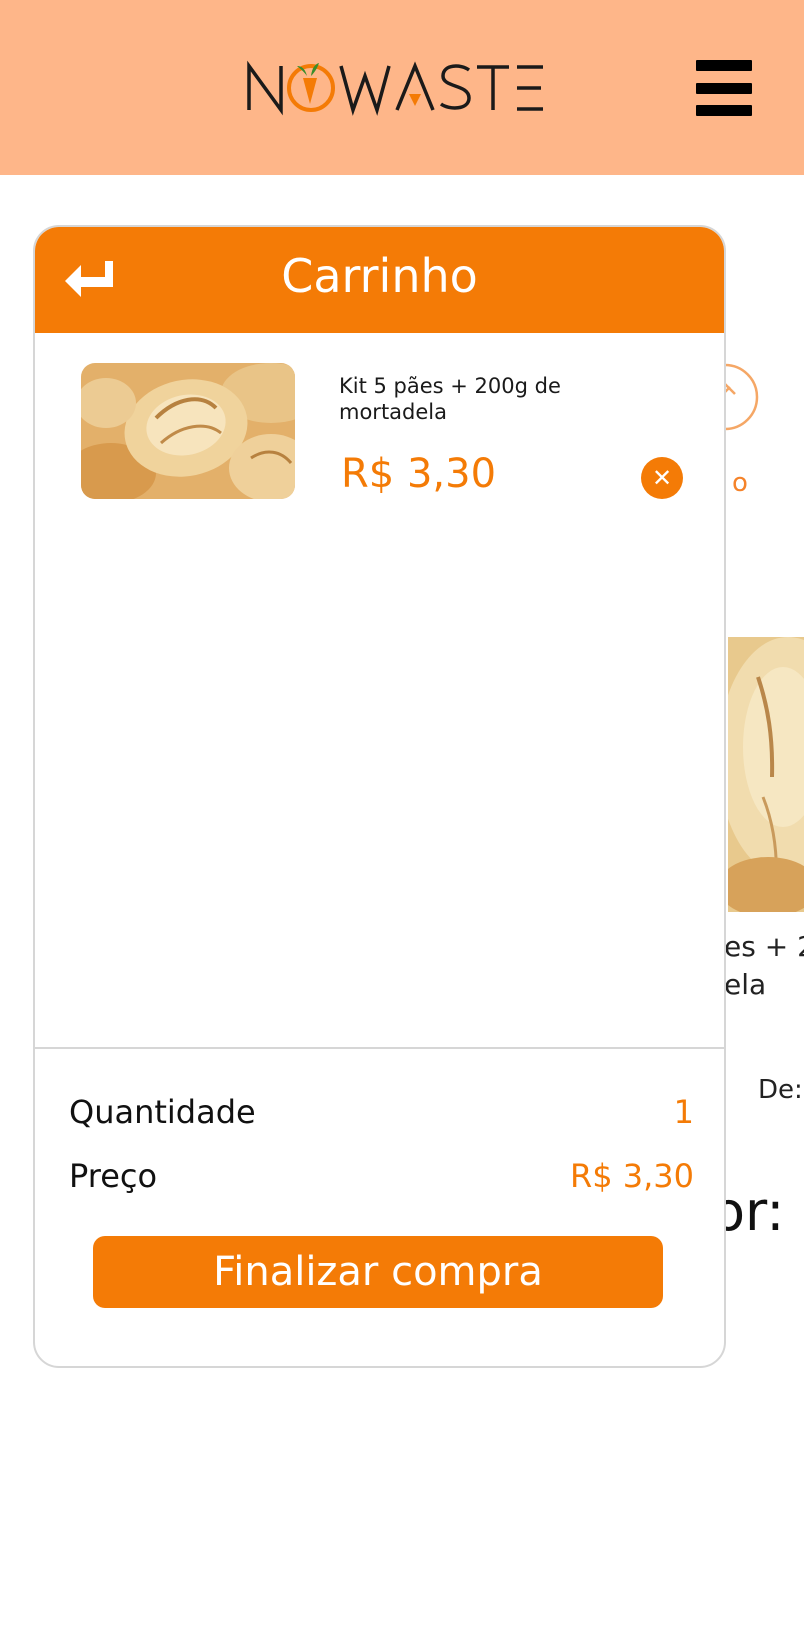  I want to click on product-name-fragment: es + 2, so click(764, 946).